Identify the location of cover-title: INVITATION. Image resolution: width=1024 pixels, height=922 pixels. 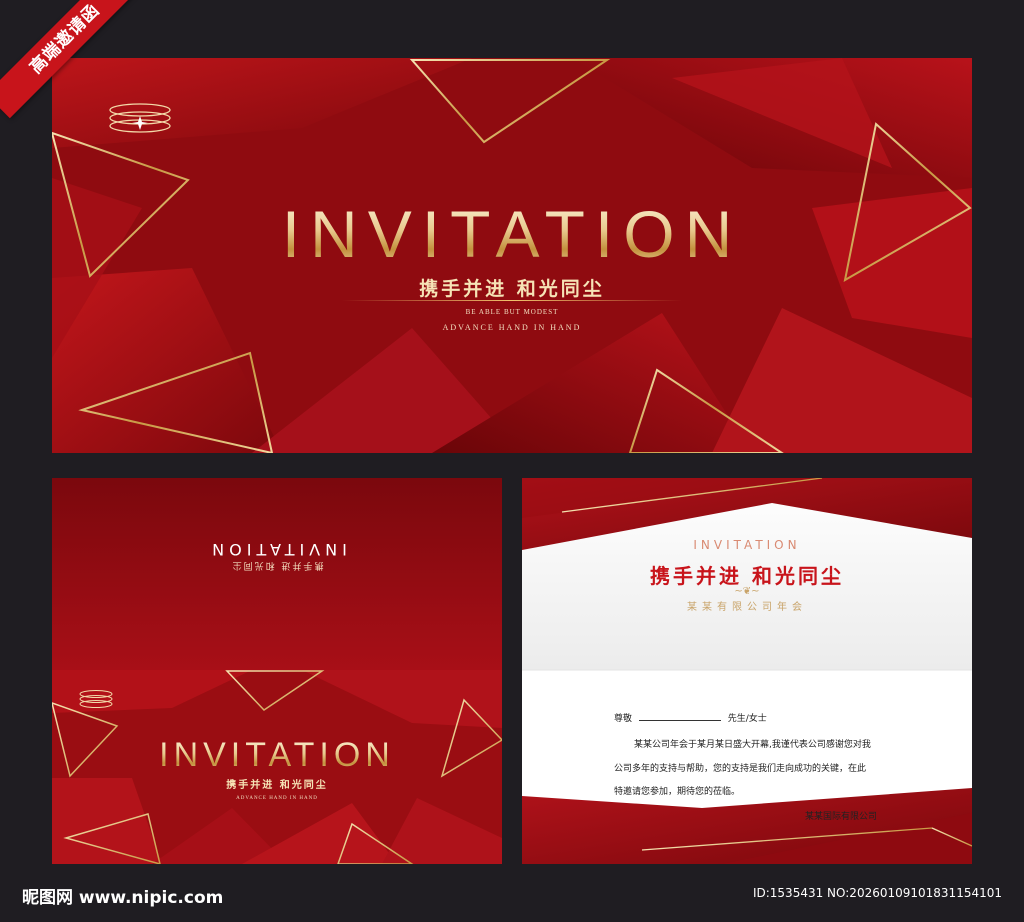
(512, 234).